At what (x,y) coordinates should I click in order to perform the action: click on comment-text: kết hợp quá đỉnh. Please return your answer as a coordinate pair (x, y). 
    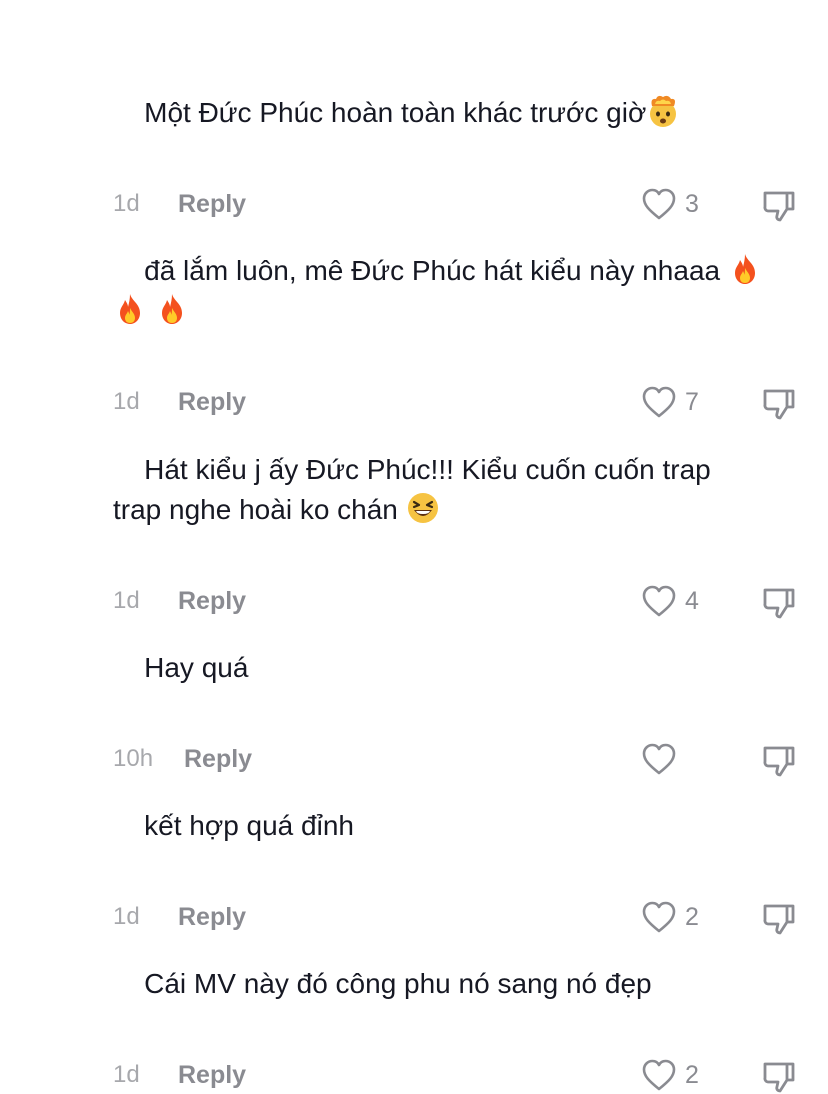
    Looking at the image, I should click on (249, 825).